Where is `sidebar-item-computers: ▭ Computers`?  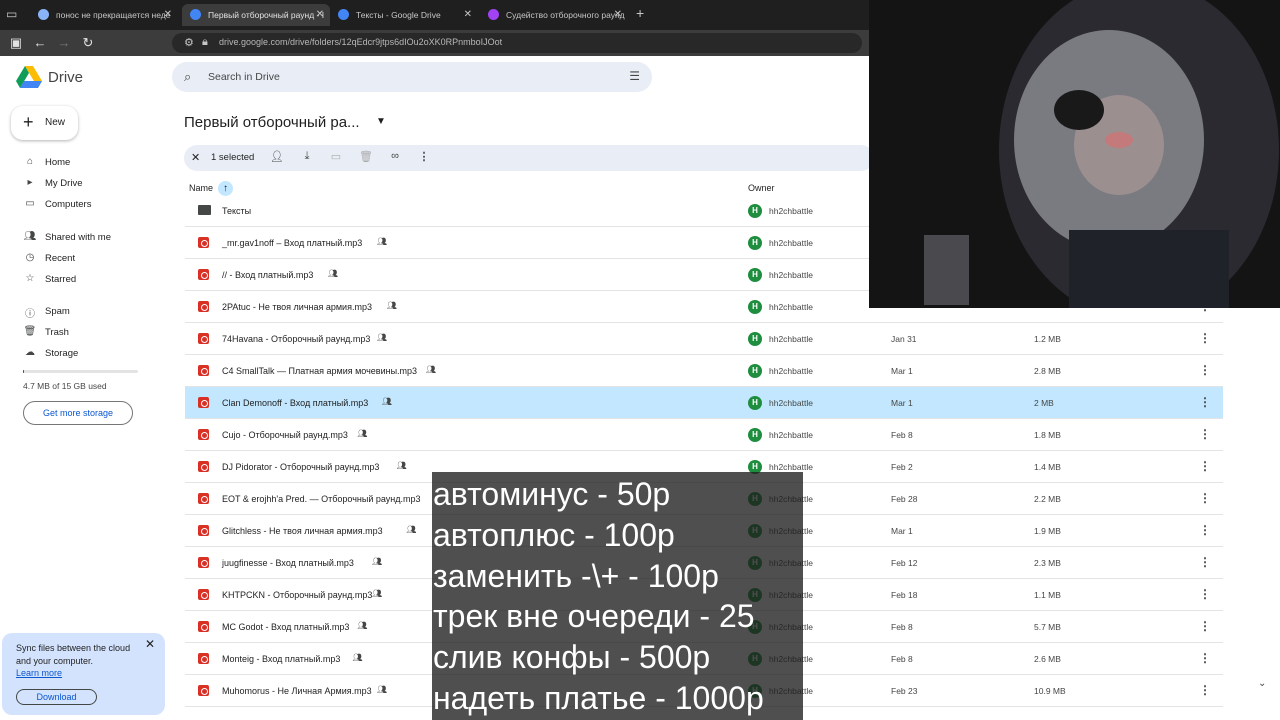
sidebar-item-computers: ▭ Computers is located at coordinates (90, 205).